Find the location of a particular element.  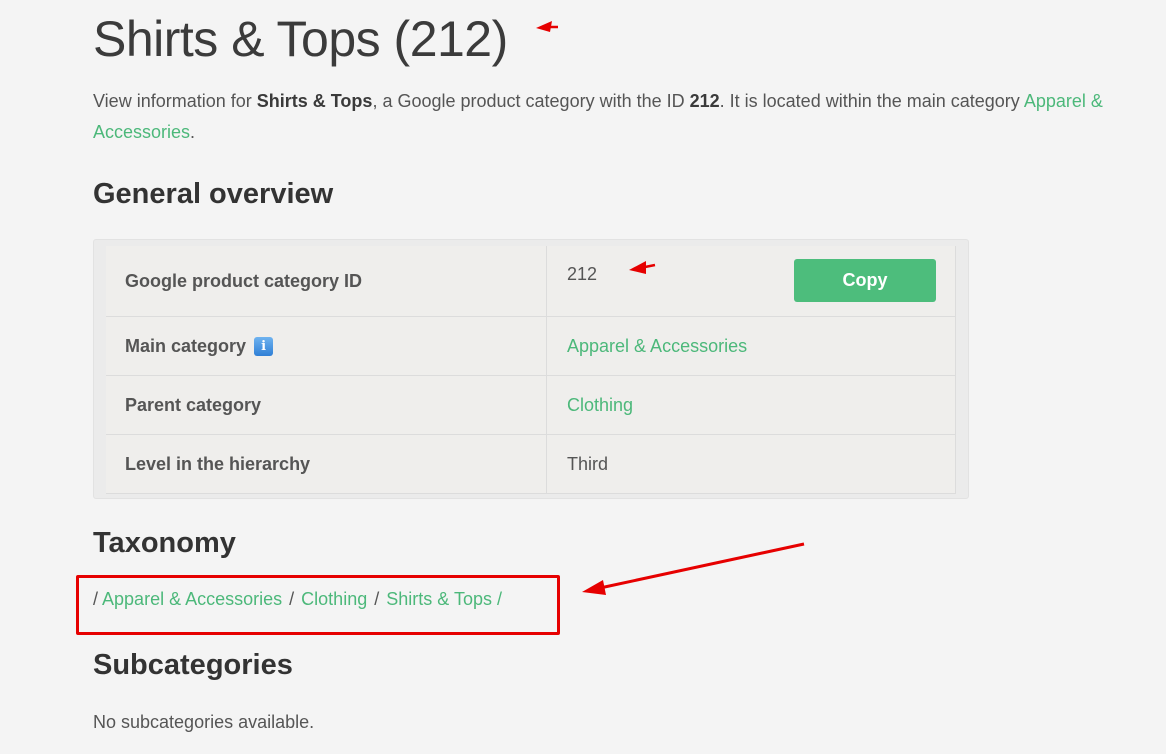

page-title: Shirts & Tops (212) is located at coordinates (300, 39).